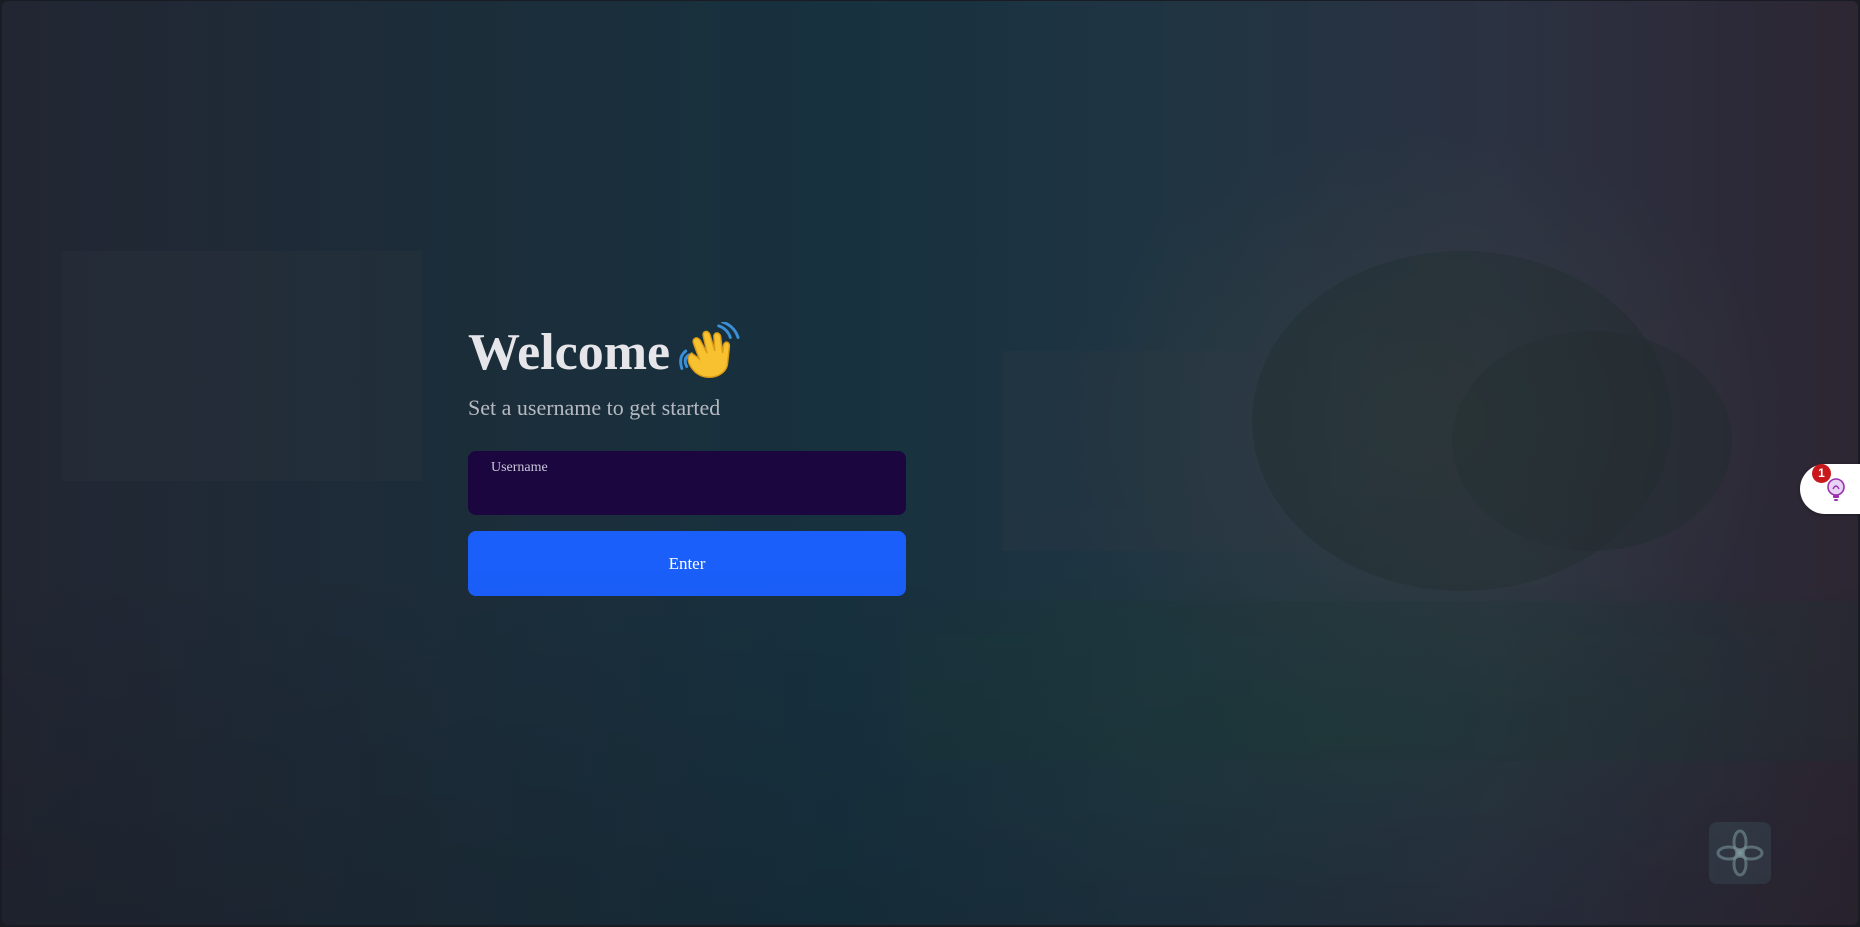  Describe the element at coordinates (1821, 473) in the screenshot. I see `notification-badge: 1` at that location.